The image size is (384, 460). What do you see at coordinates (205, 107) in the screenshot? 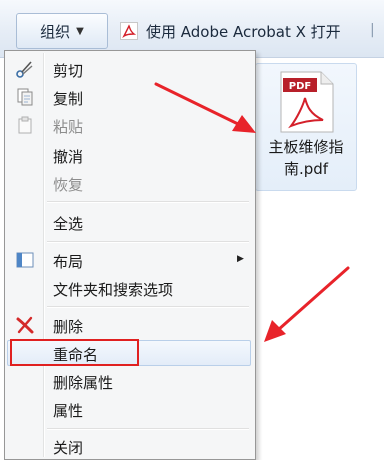
I see `arrow-to-file` at bounding box center [205, 107].